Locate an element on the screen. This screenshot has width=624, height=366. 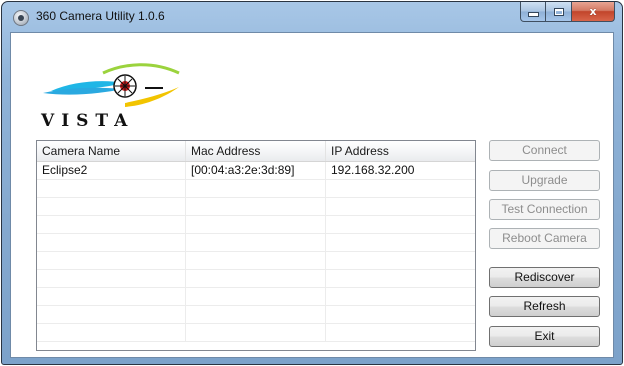
connect-button: Connect is located at coordinates (544, 150).